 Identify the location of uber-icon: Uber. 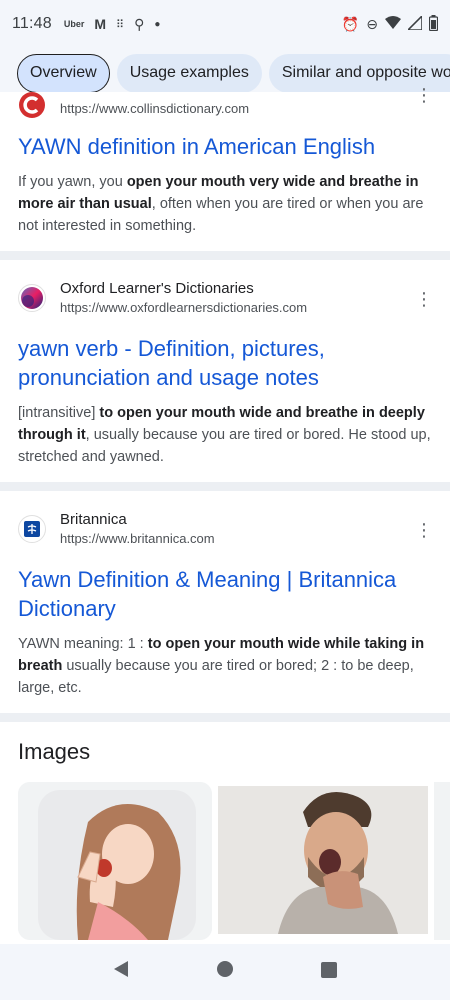
(74, 24).